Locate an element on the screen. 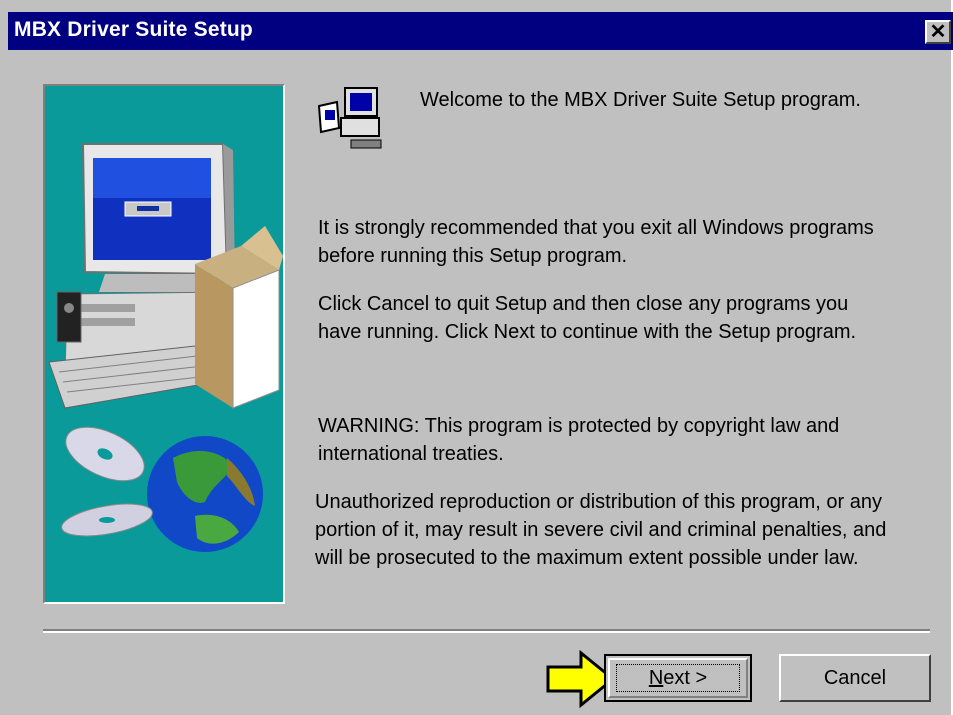 The image size is (953, 715). cancel-button-label: Cancel is located at coordinates (855, 677).